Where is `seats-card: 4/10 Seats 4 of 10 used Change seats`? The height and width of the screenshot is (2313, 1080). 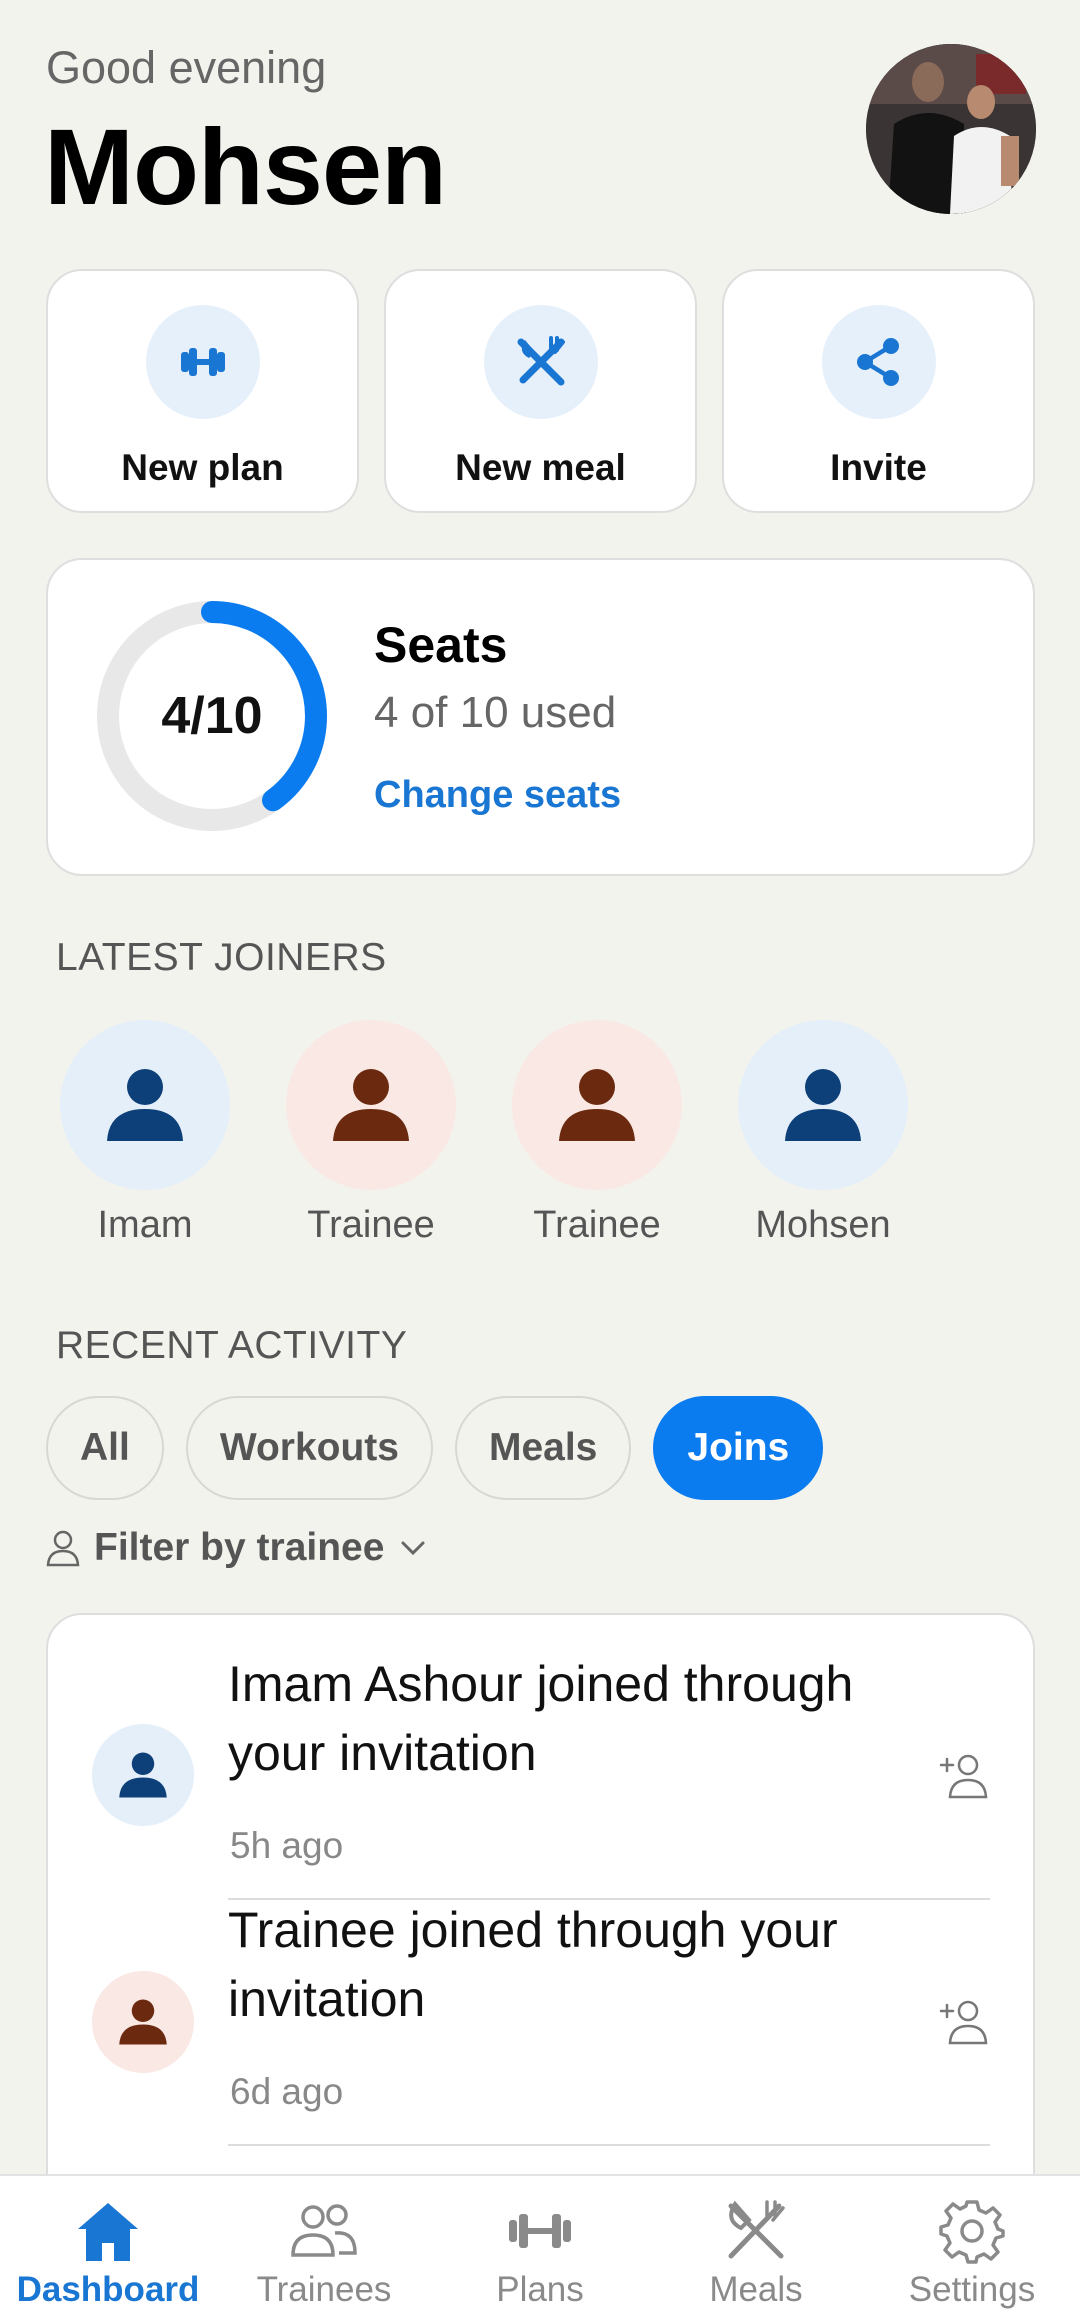
seats-card: 4/10 Seats 4 of 10 used Change seats is located at coordinates (540, 717).